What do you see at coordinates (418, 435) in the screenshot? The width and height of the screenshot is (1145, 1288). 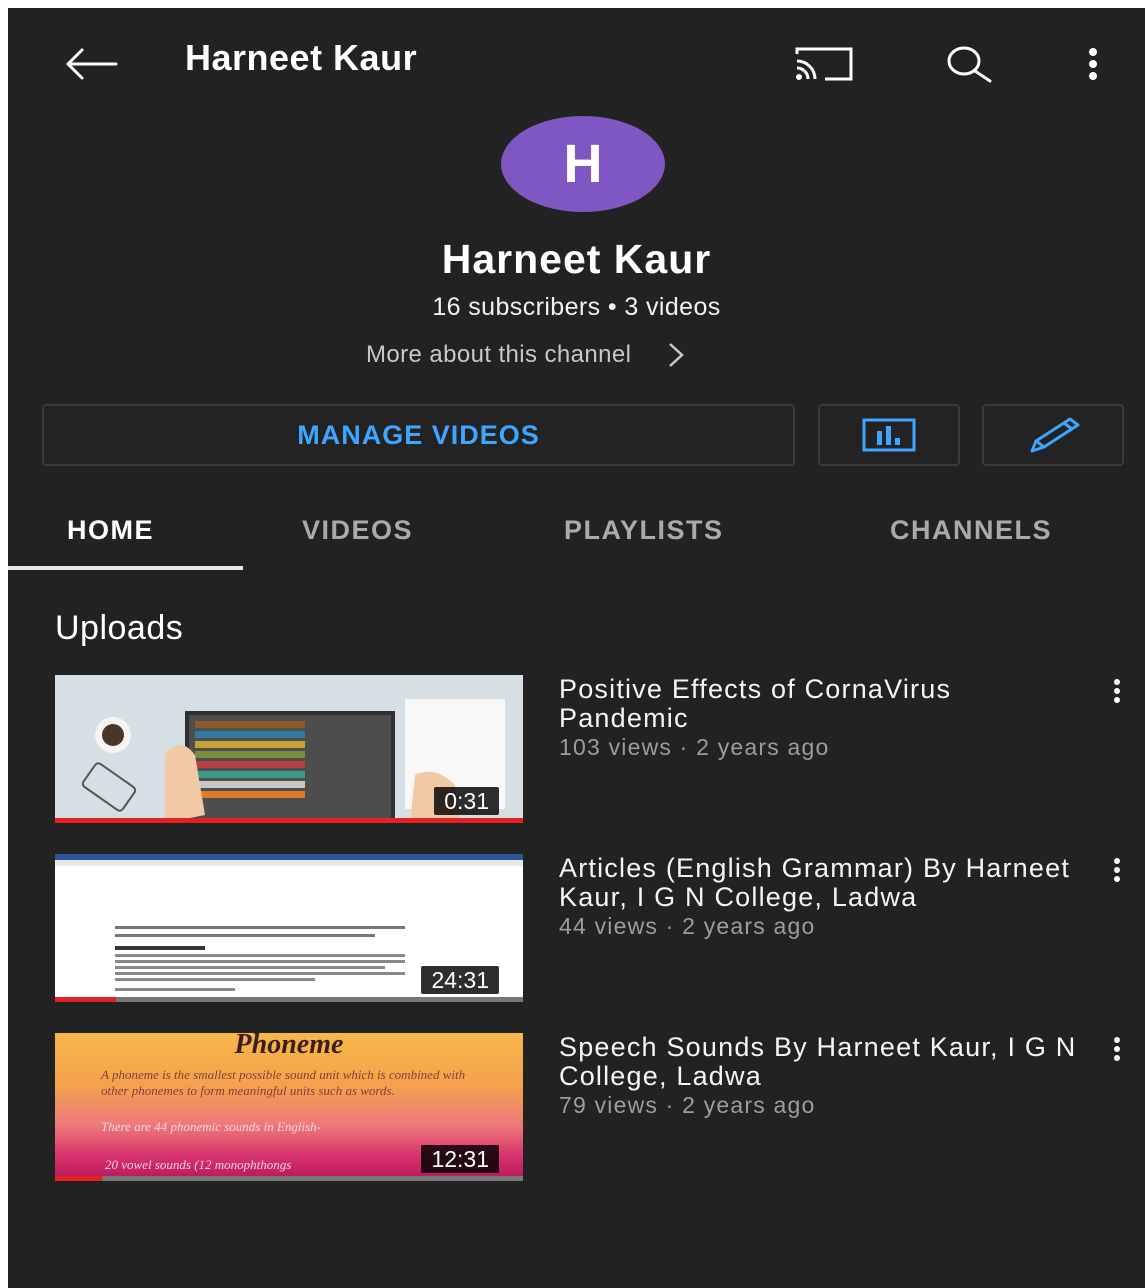 I see `manage-videos-button: MANAGE VIDEOS` at bounding box center [418, 435].